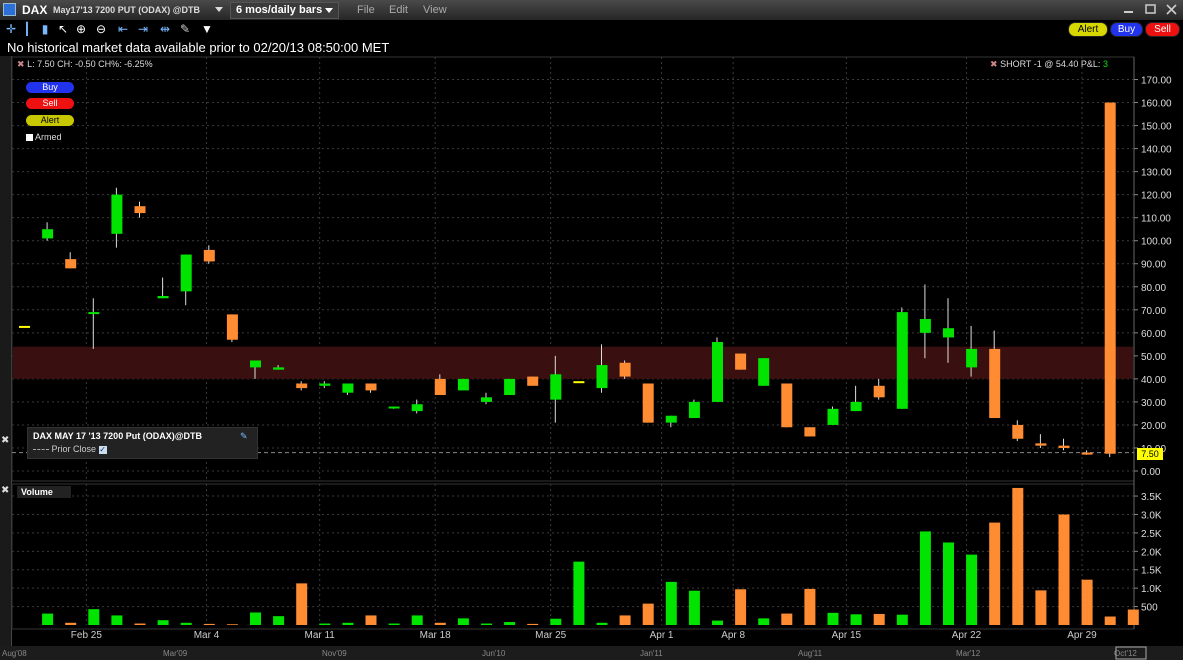  Describe the element at coordinates (1128, 9) in the screenshot. I see `minimize-icon` at that location.